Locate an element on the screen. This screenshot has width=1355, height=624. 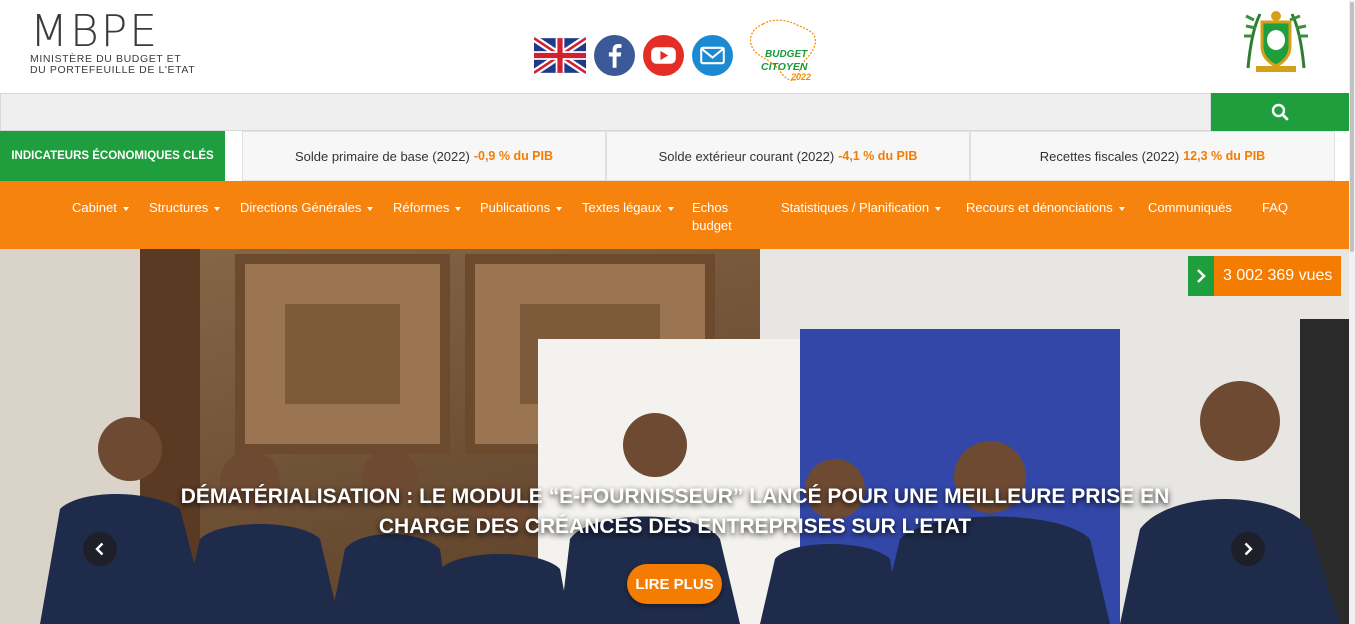
indicator-value: -4,1 % du PIB is located at coordinates (878, 156).